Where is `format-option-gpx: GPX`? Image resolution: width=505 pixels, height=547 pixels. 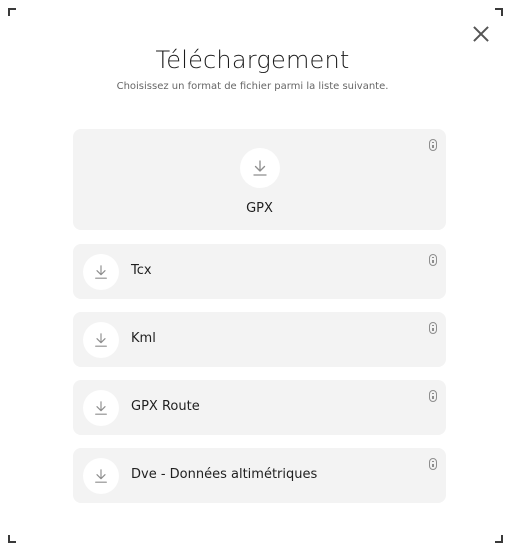
format-option-gpx: GPX is located at coordinates (259, 179).